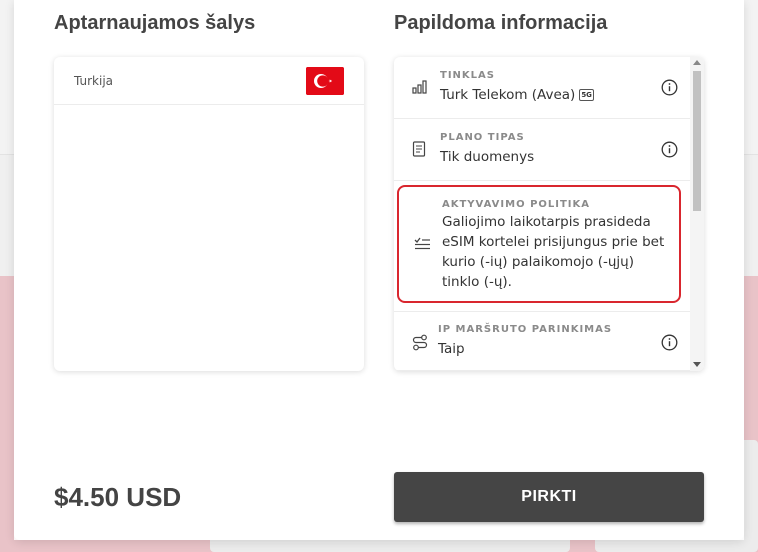 The width and height of the screenshot is (758, 552). Describe the element at coordinates (325, 80) in the screenshot. I see `turkey-flag-icon` at that location.